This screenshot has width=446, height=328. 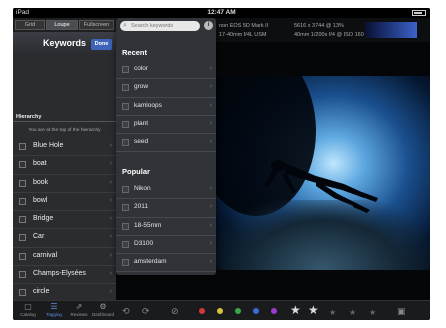 I want to click on keyword-search-input, so click(x=164, y=26).